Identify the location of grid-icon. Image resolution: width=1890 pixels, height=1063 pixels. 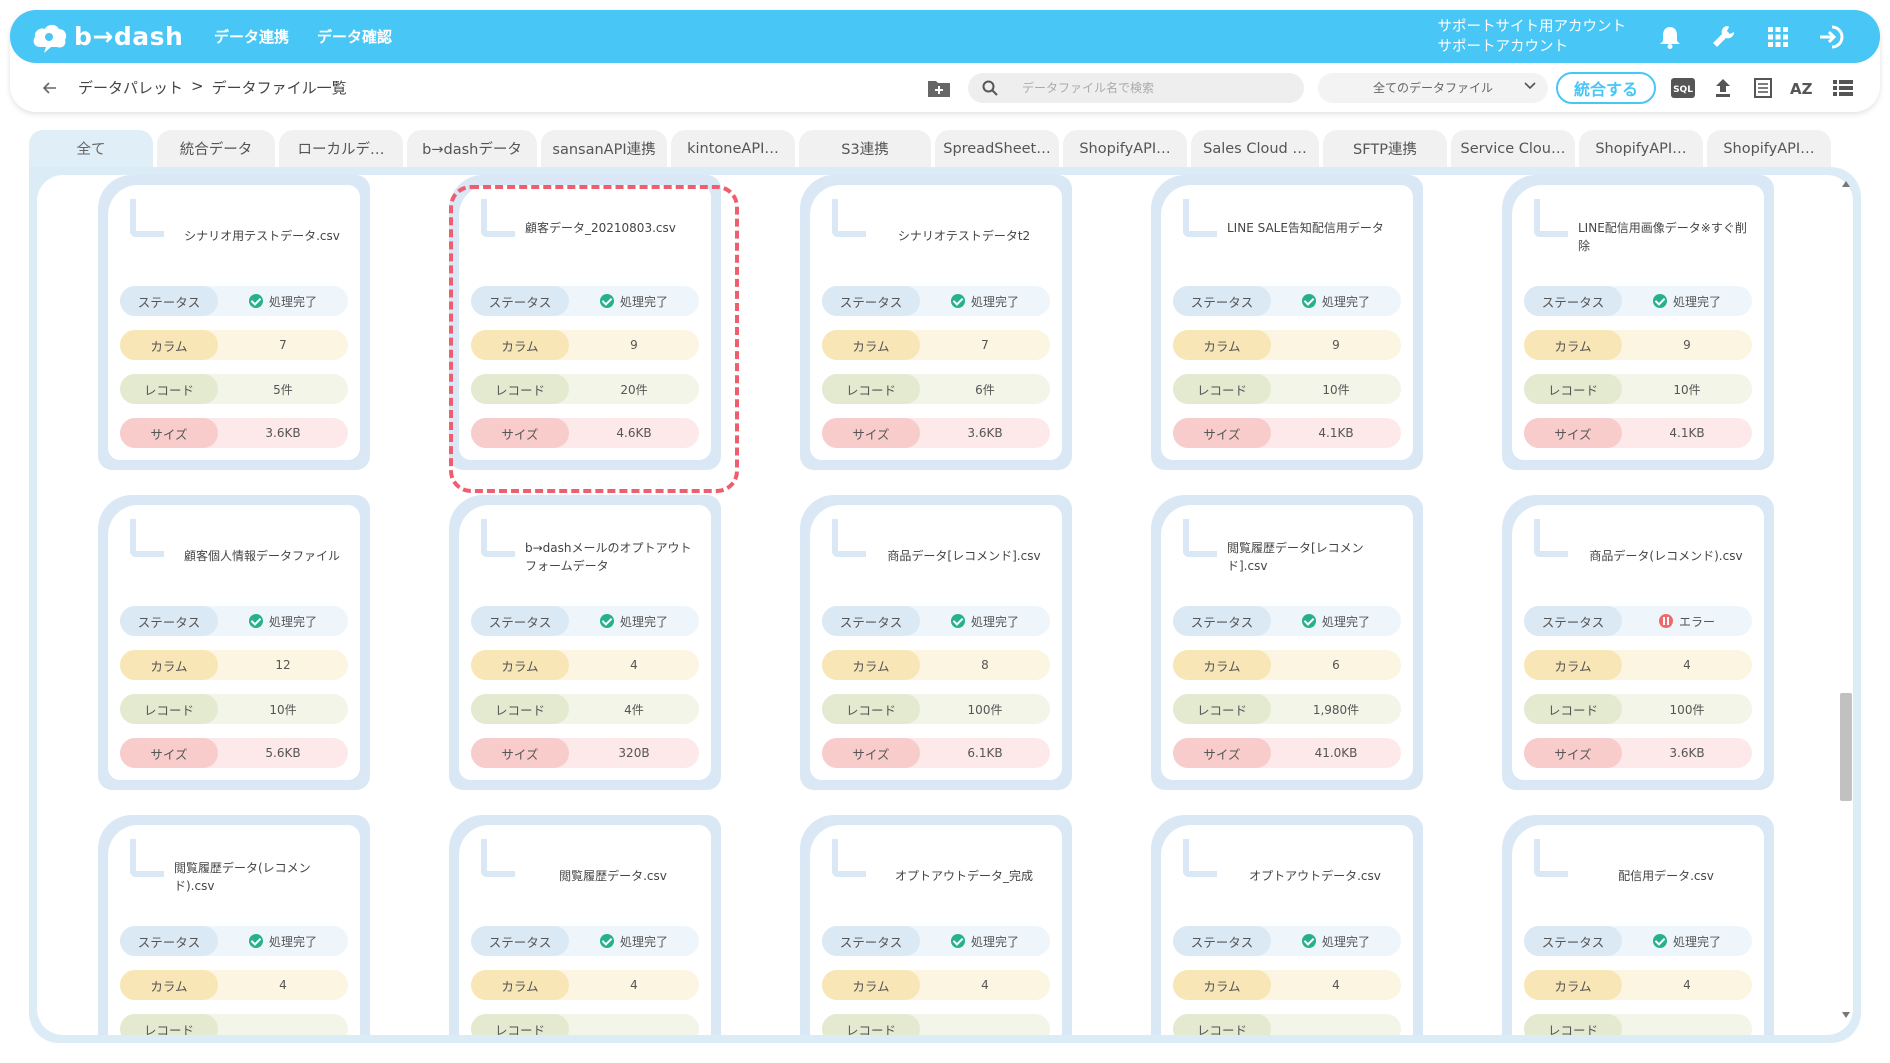
(1778, 37).